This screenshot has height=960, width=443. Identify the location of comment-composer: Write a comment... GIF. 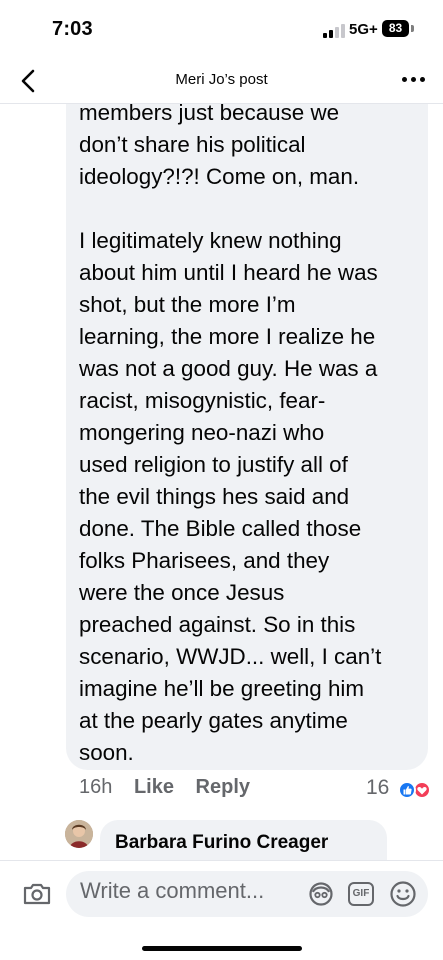
(221, 910).